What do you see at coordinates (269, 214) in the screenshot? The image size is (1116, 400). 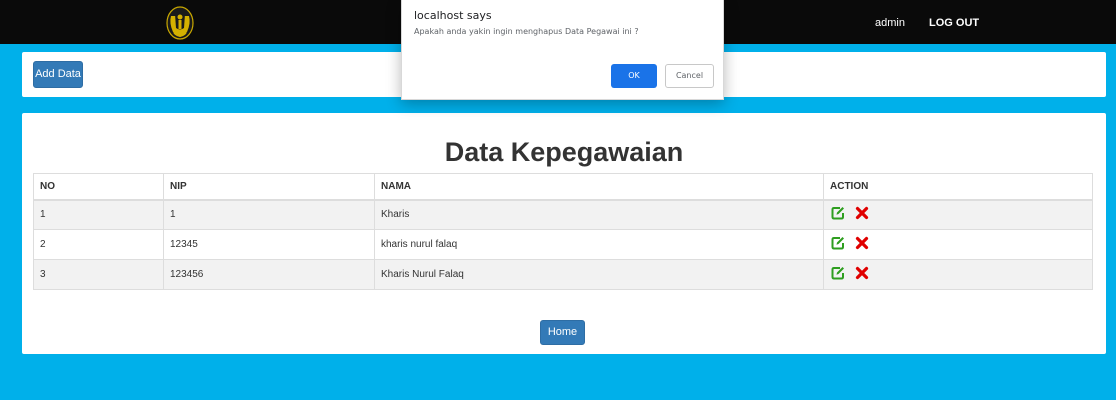 I see `cell-nip: 1` at bounding box center [269, 214].